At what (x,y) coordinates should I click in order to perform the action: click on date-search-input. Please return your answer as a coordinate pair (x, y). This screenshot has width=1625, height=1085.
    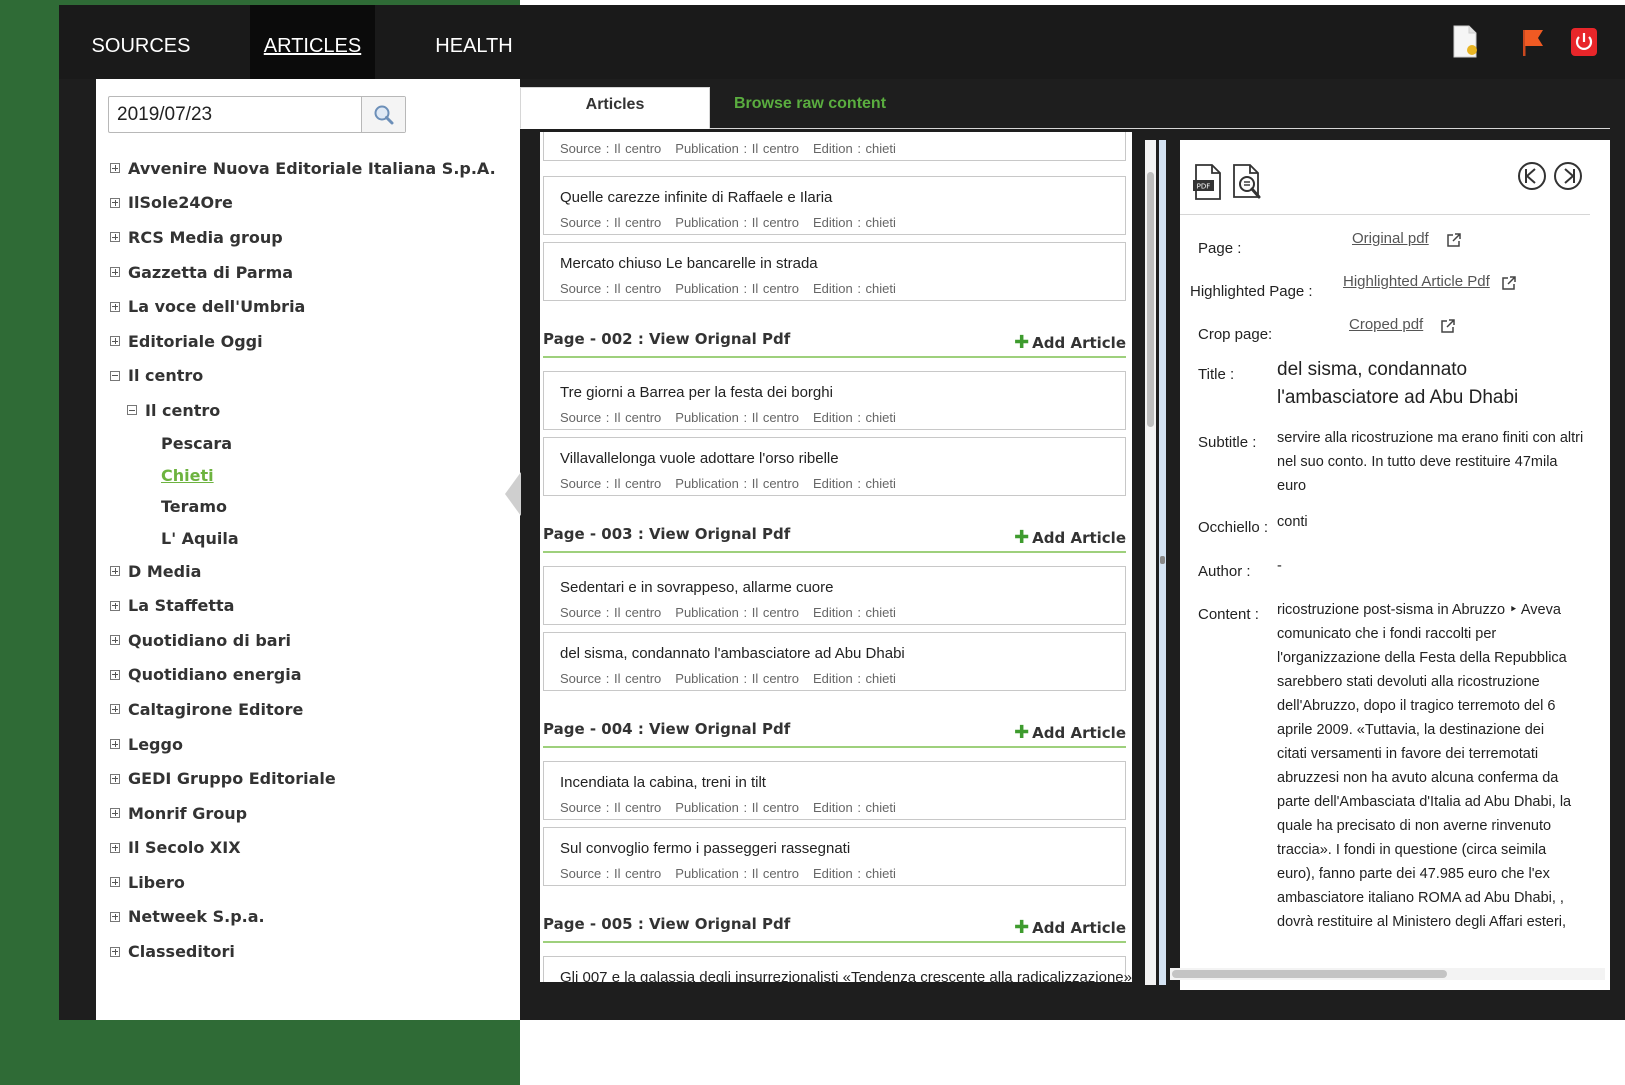
    Looking at the image, I should click on (235, 114).